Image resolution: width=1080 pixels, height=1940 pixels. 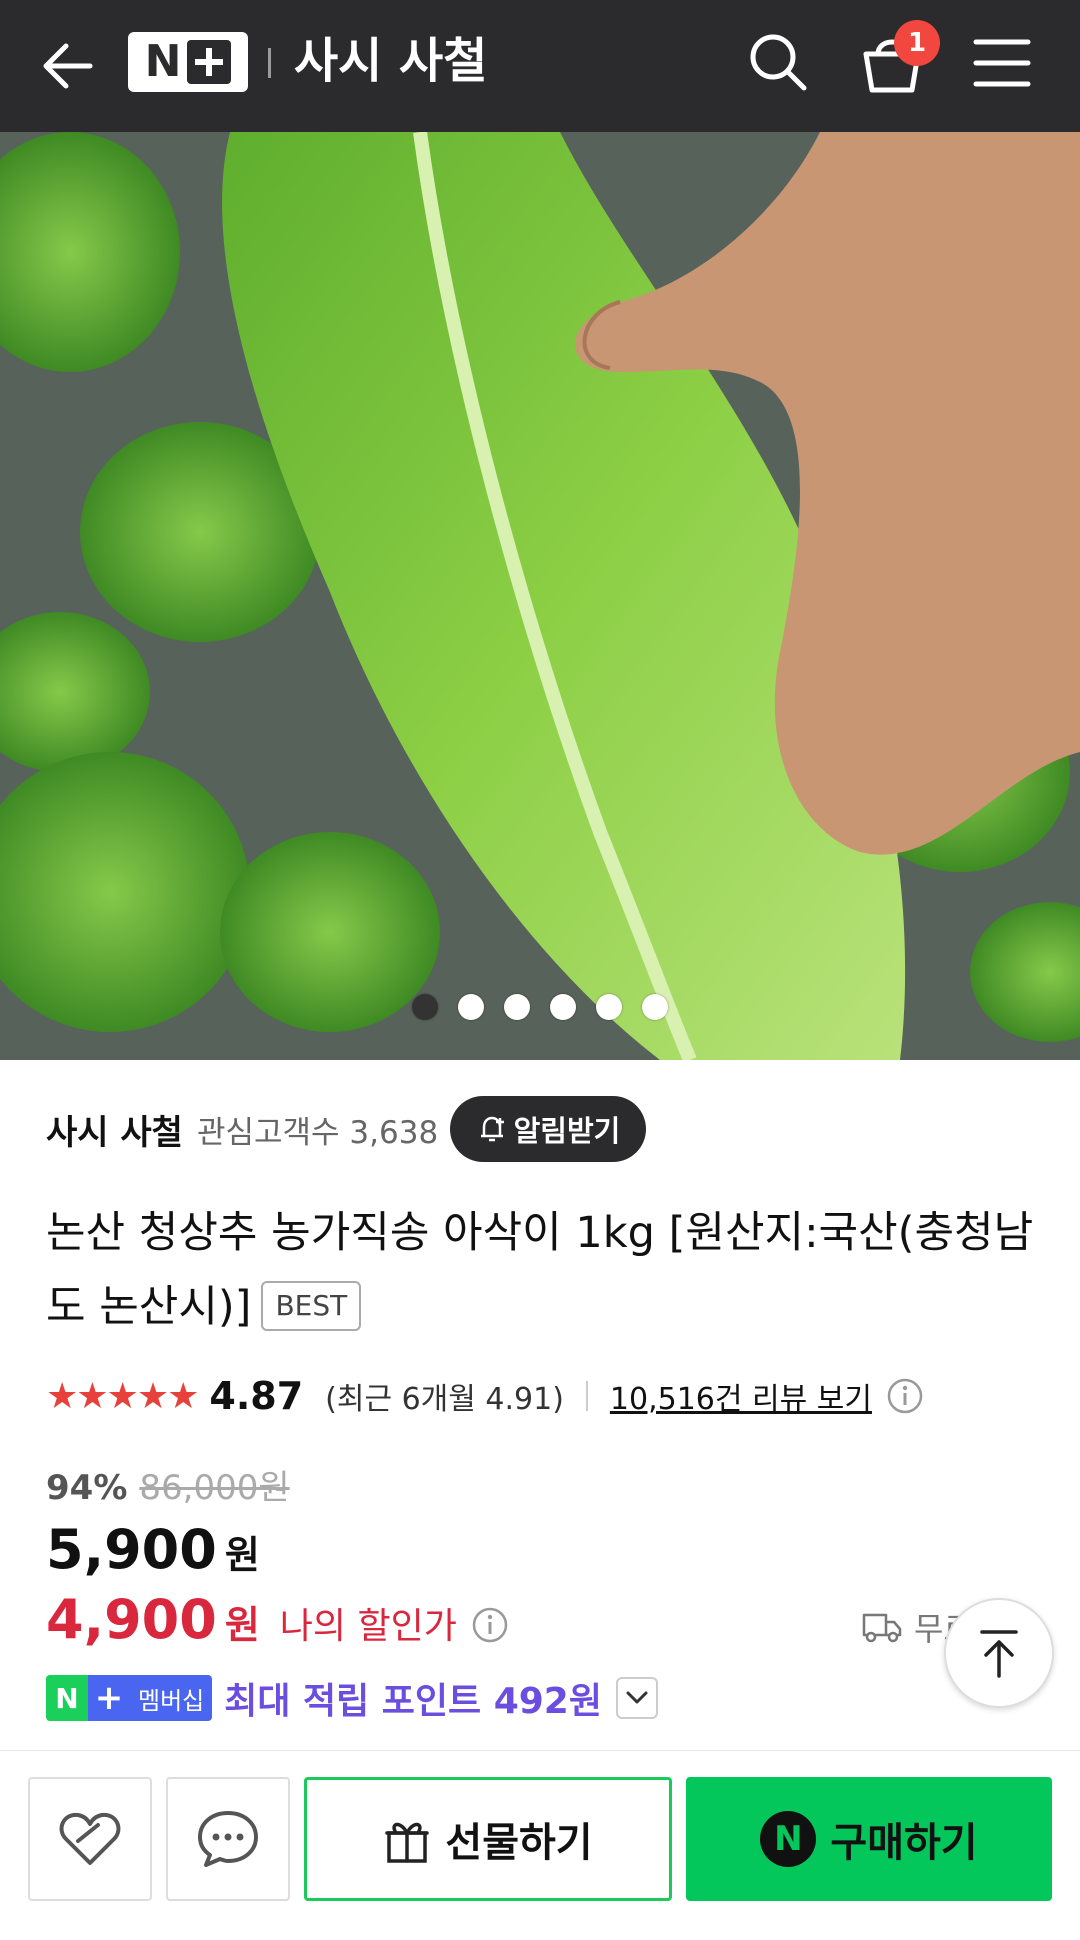 I want to click on like-button, so click(x=90, y=1839).